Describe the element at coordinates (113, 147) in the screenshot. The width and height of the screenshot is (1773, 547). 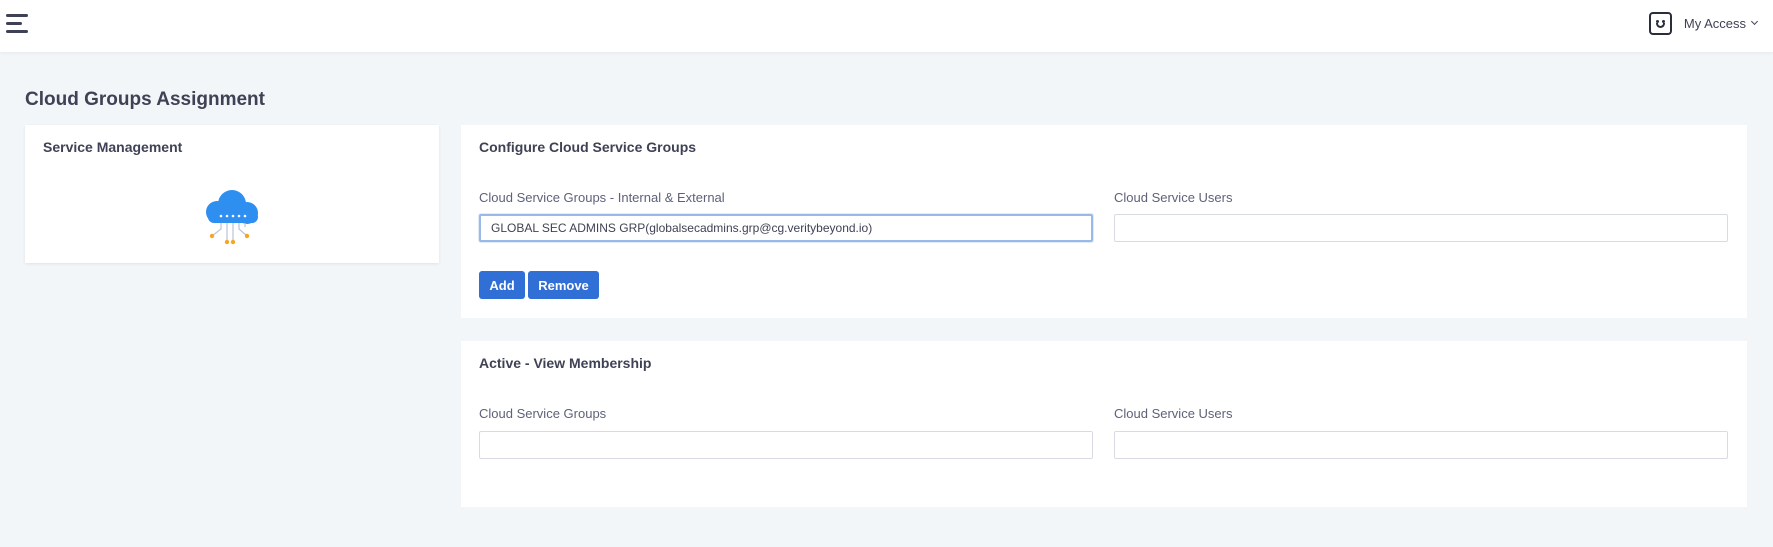
I see `service-management-title: Service Management` at that location.